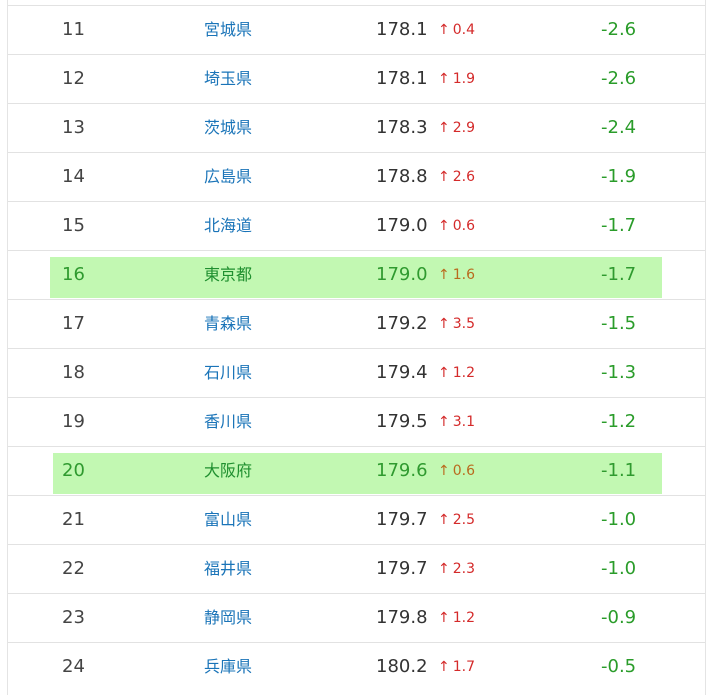  I want to click on change-value: ↑ 2.9, so click(456, 128).